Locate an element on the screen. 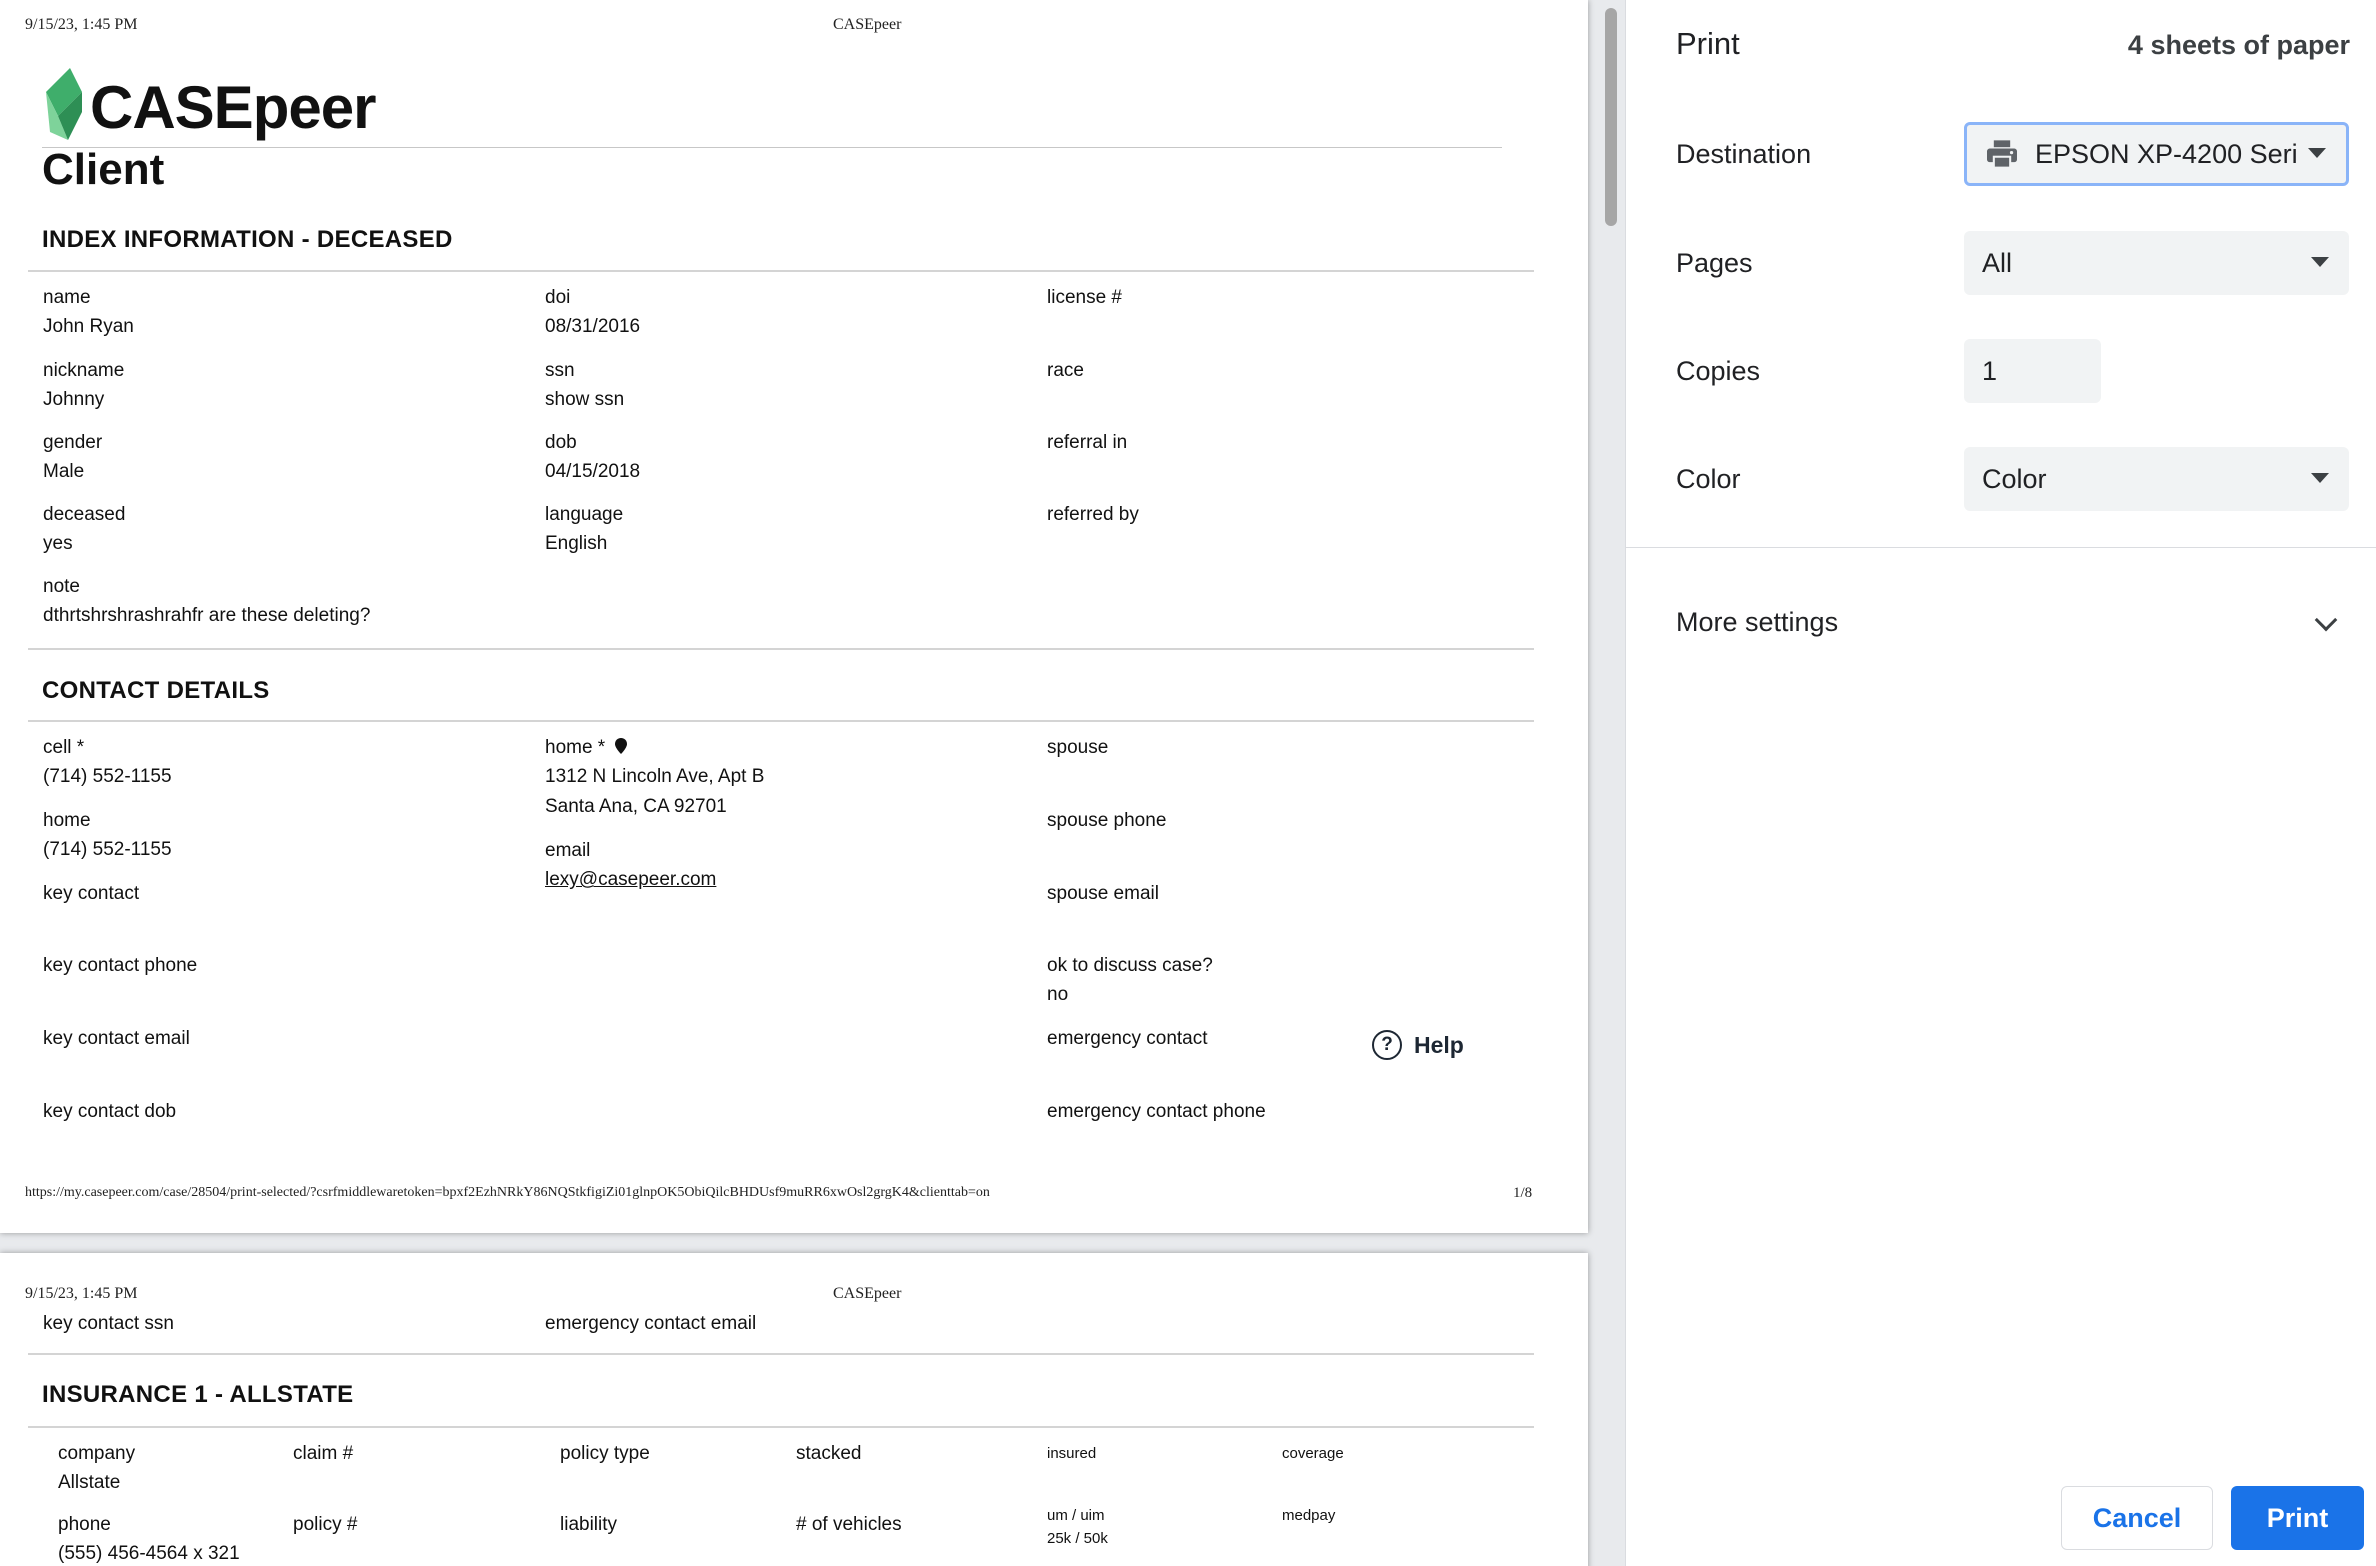 This screenshot has width=2376, height=1566. index-section-title: INDEX INFORMATION - DECEASED is located at coordinates (247, 239).